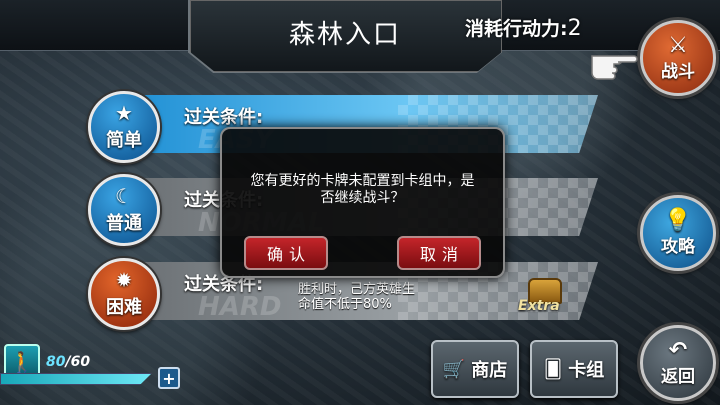 This screenshot has width=720, height=405. What do you see at coordinates (124, 280) in the screenshot?
I see `sun-icon: ✹` at bounding box center [124, 280].